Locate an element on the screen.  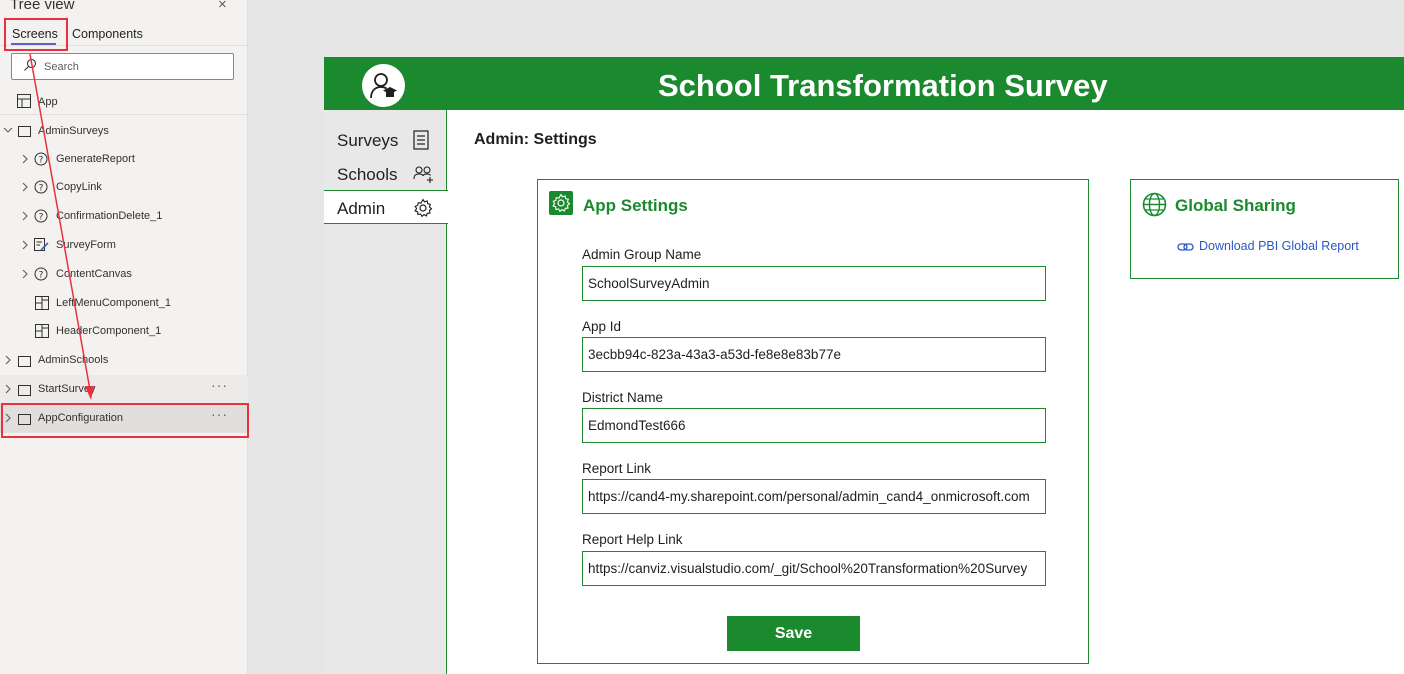
more-options-icon: ··· is located at coordinates (219, 385).